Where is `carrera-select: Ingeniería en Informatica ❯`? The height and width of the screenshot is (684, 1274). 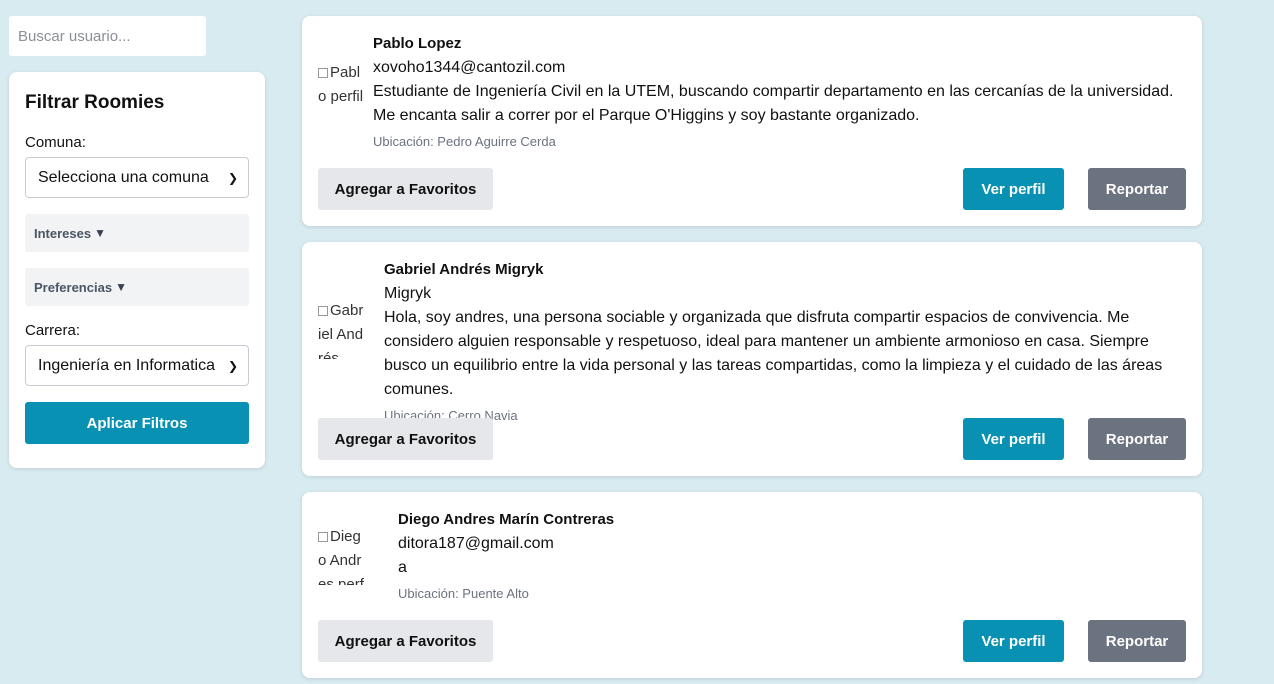 carrera-select: Ingeniería en Informatica ❯ is located at coordinates (137, 365).